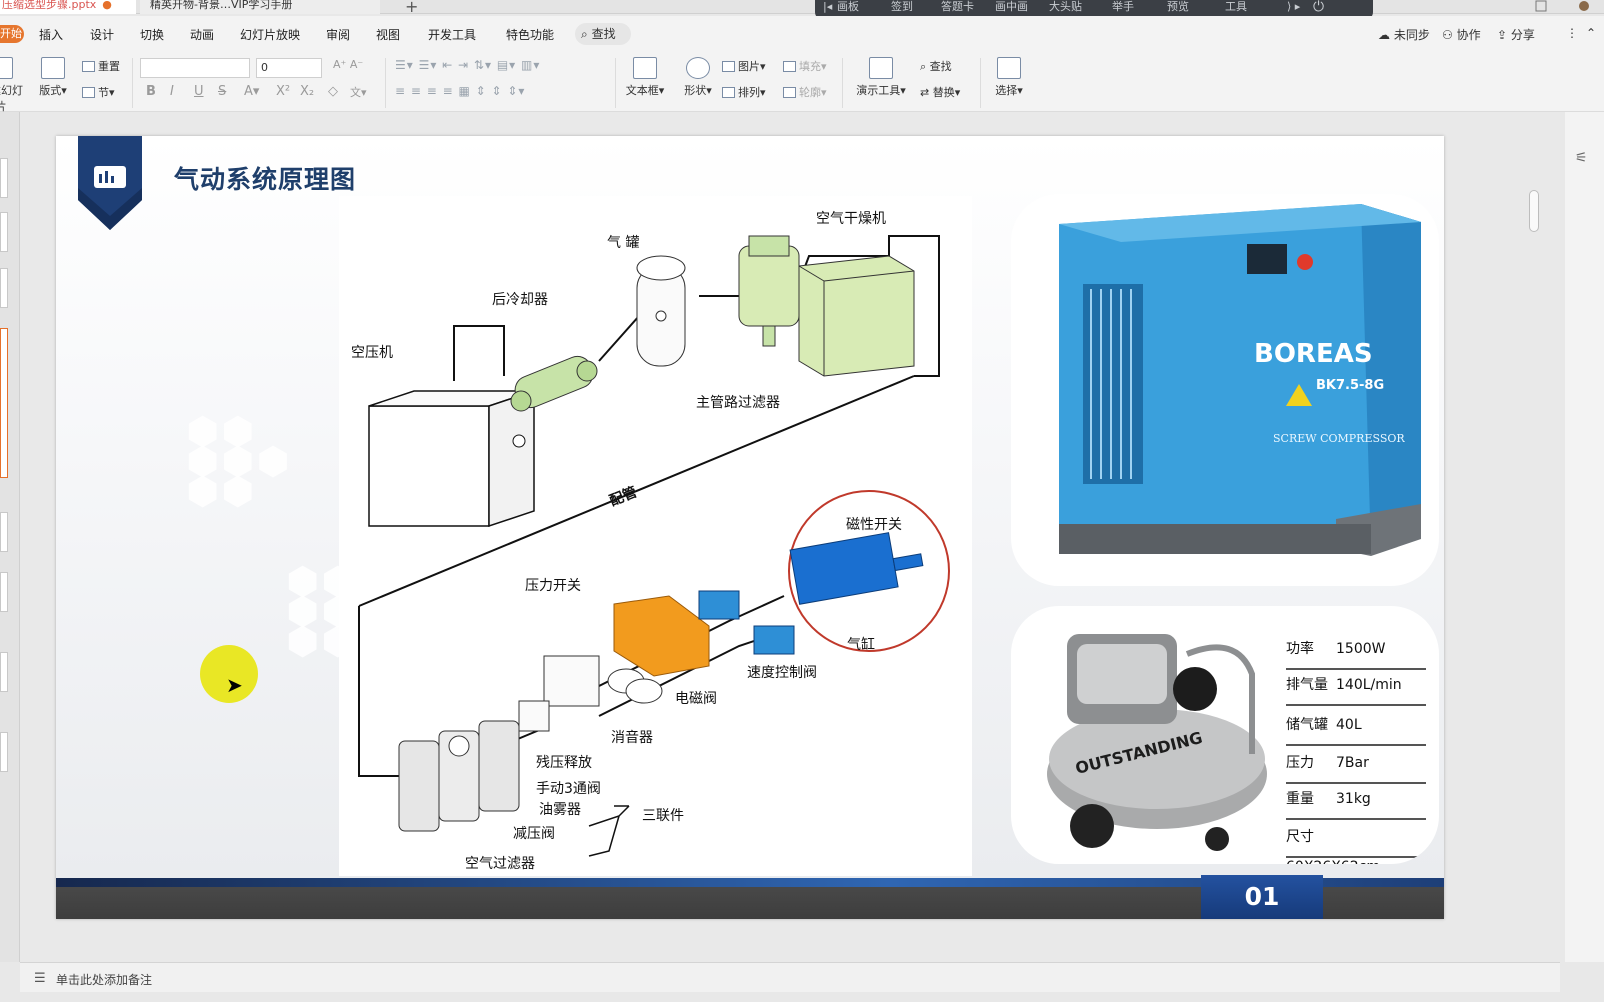  What do you see at coordinates (1236, 7) in the screenshot?
I see `floatbar-item-tools: 工具` at bounding box center [1236, 7].